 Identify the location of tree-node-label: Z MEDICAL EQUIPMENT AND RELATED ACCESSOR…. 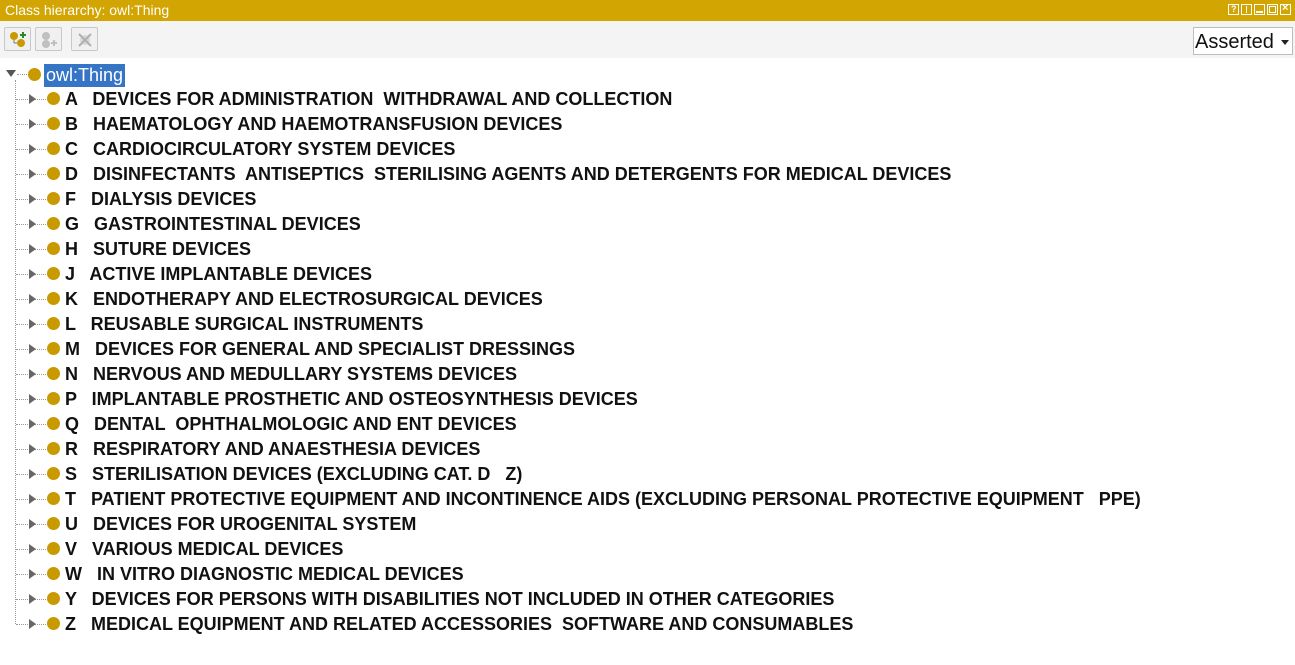
(459, 624).